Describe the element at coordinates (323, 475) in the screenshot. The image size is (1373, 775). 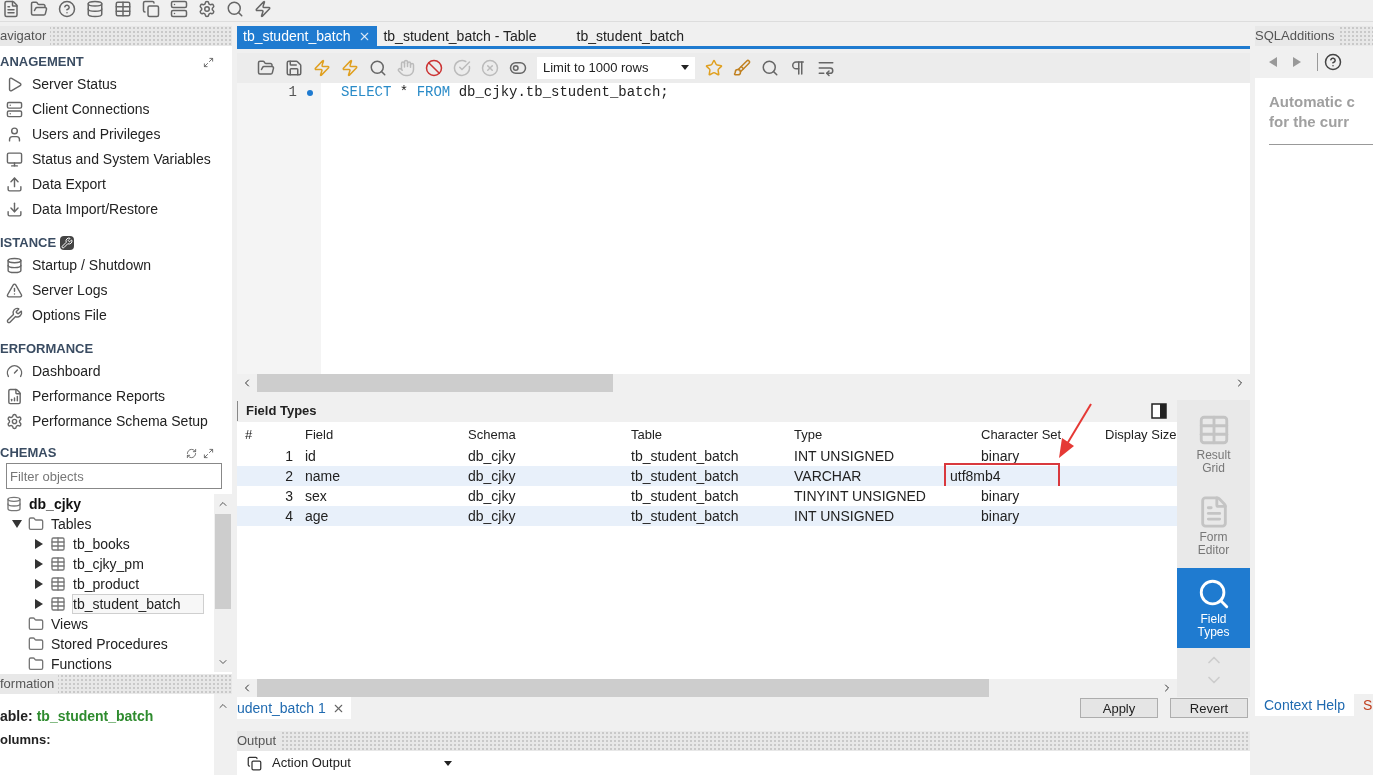
I see `table-cell: name` at that location.